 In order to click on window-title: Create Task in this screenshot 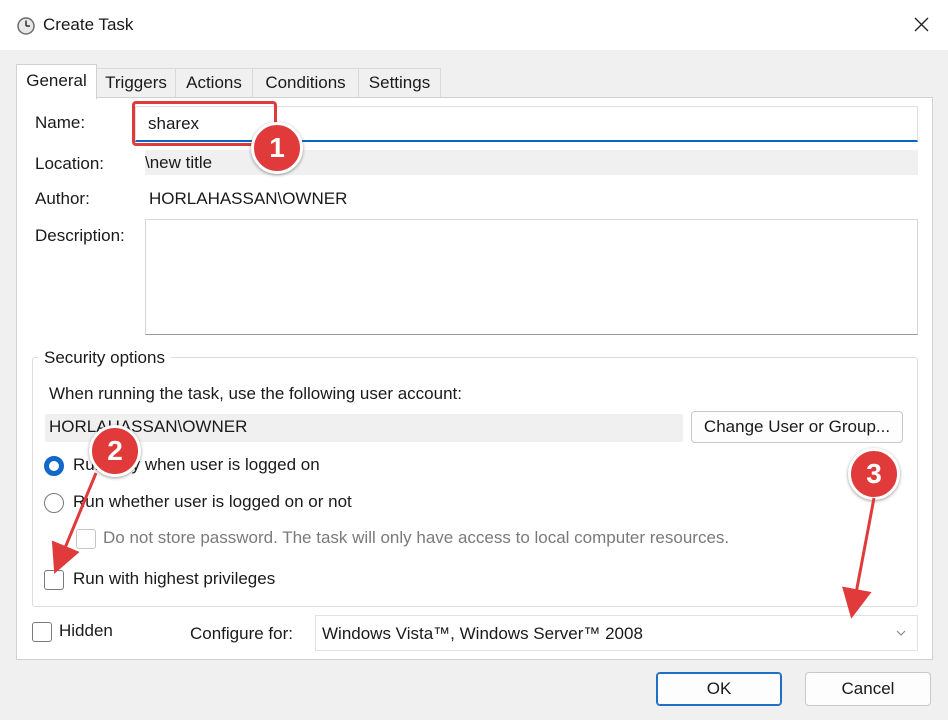, I will do `click(88, 24)`.